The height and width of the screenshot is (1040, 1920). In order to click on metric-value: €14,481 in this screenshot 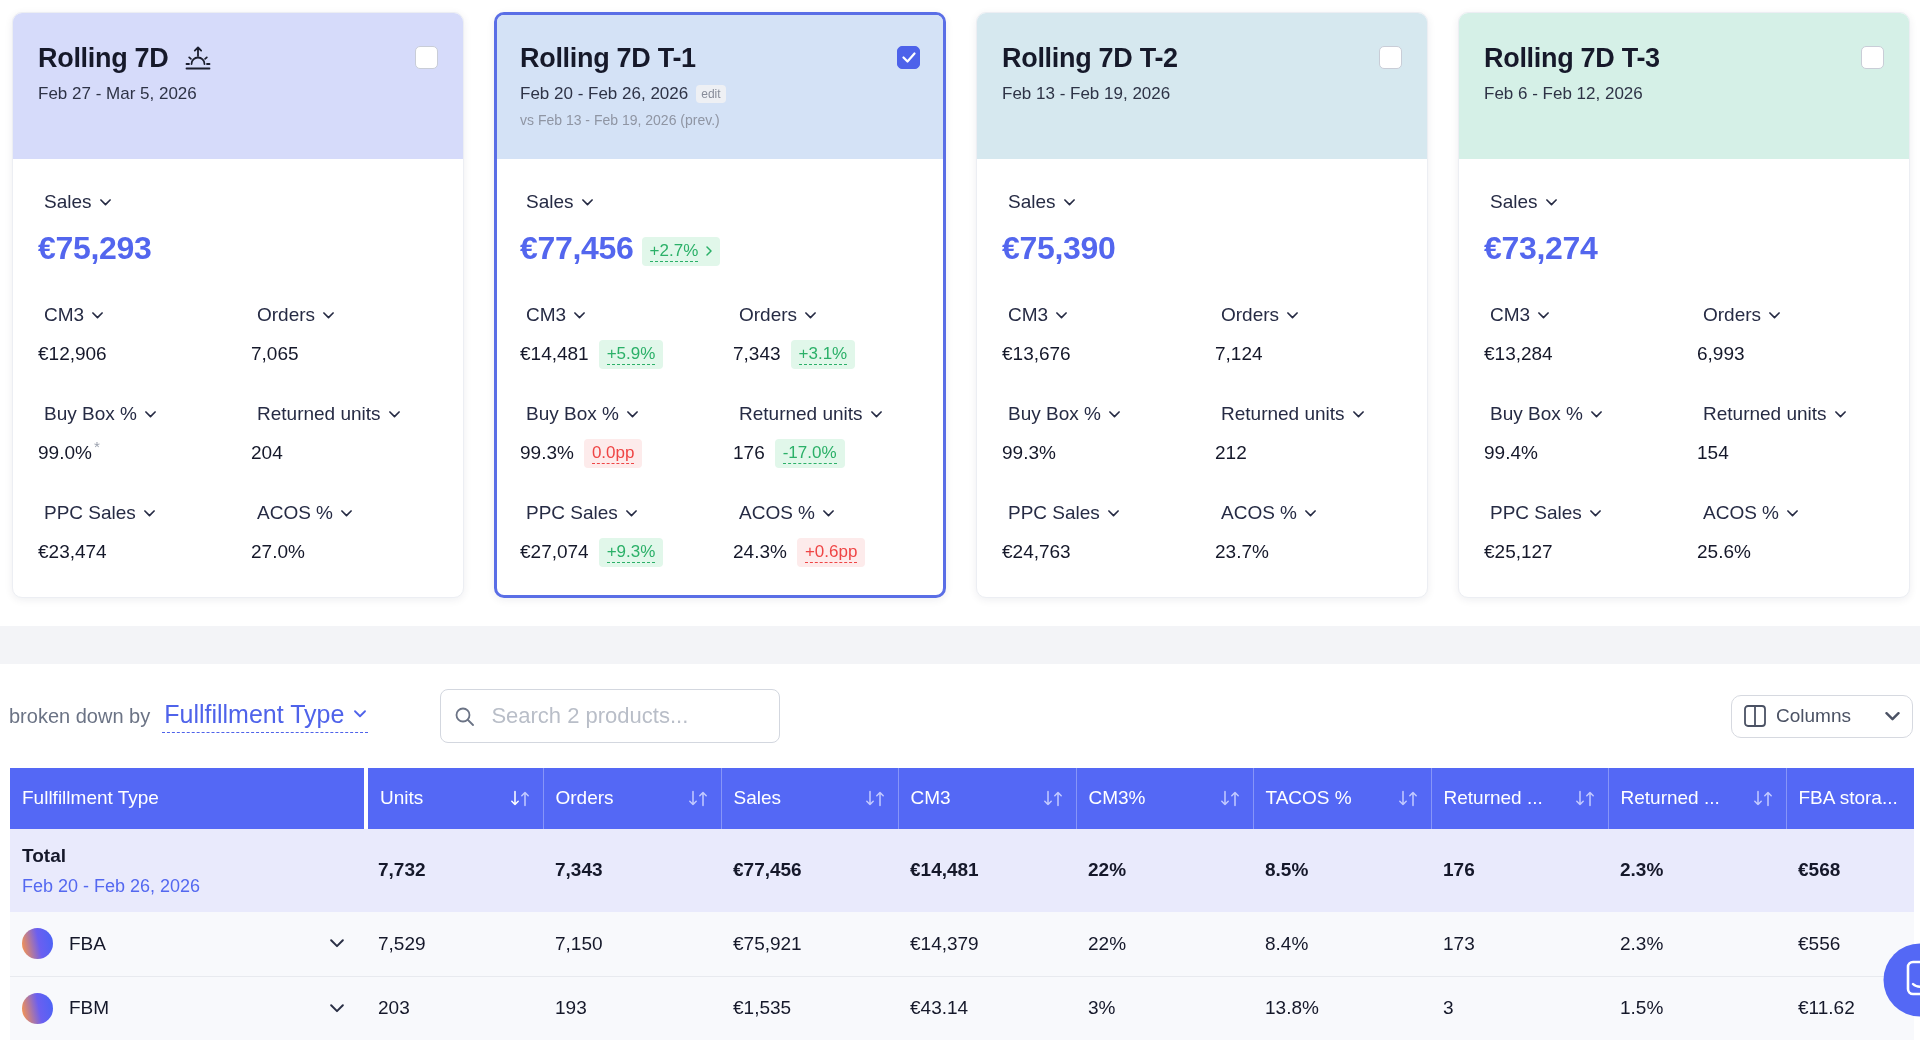, I will do `click(554, 354)`.